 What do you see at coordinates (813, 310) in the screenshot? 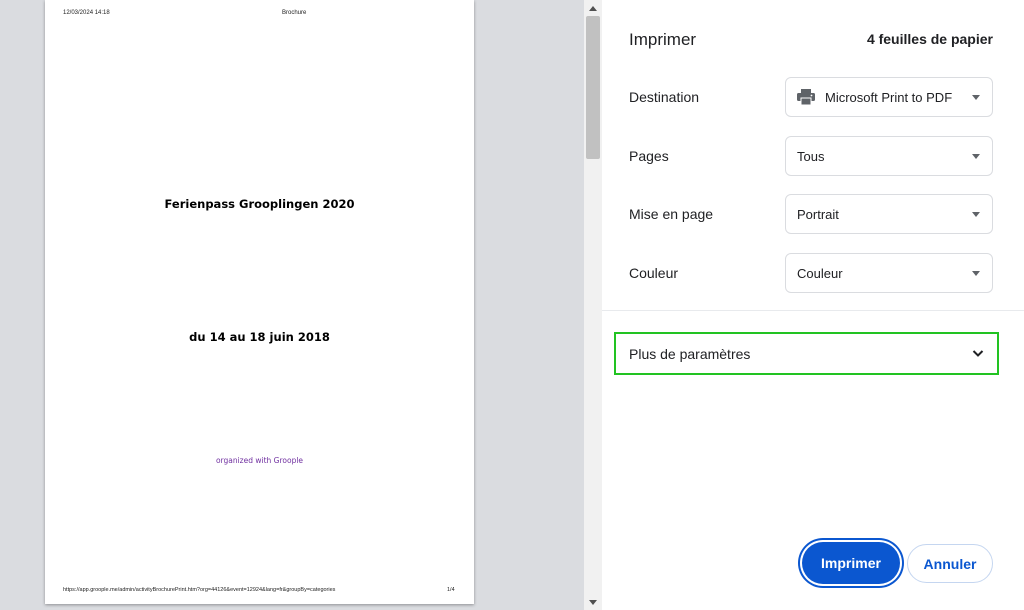
I see `panel-divider` at bounding box center [813, 310].